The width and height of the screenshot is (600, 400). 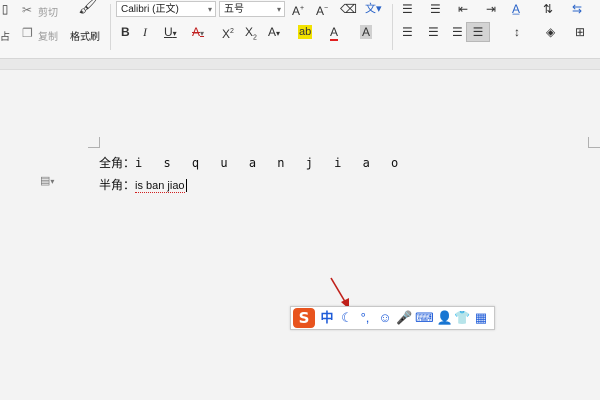 I want to click on increase-indent-icon: ⇥, so click(x=491, y=9).